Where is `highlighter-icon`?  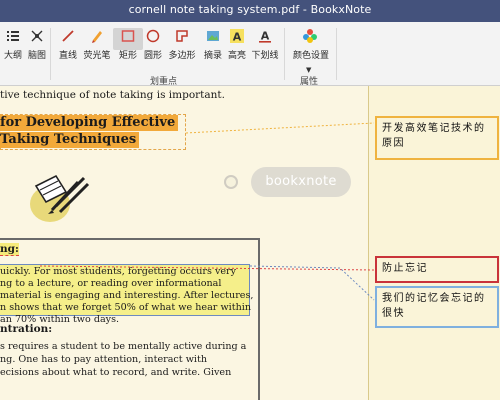 highlighter-icon is located at coordinates (97, 39).